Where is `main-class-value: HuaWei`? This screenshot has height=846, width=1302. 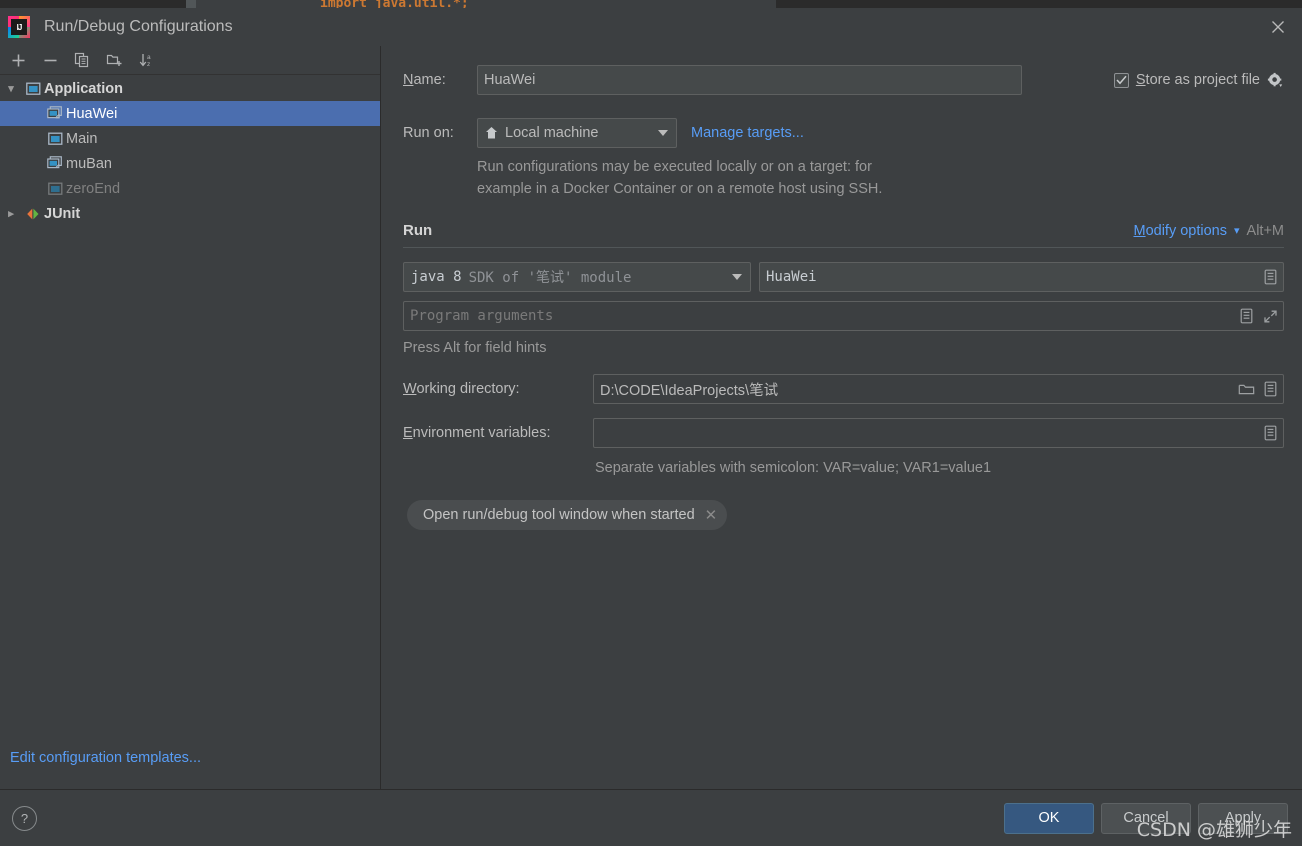 main-class-value: HuaWei is located at coordinates (791, 277).